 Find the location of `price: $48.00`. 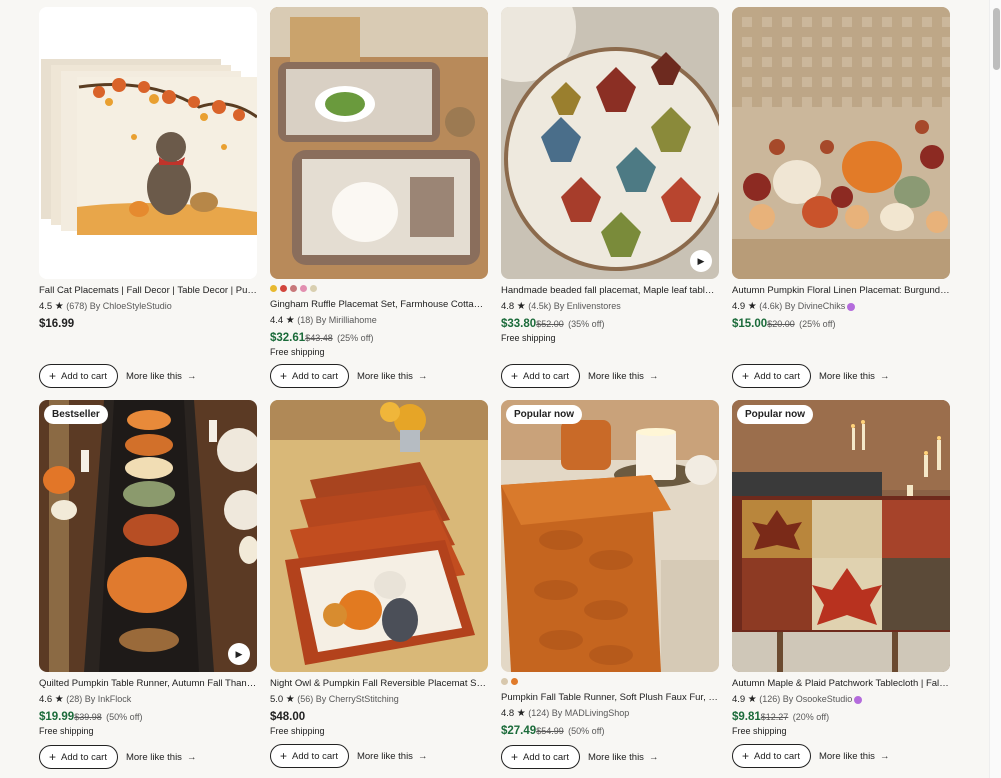

price: $48.00 is located at coordinates (288, 717).